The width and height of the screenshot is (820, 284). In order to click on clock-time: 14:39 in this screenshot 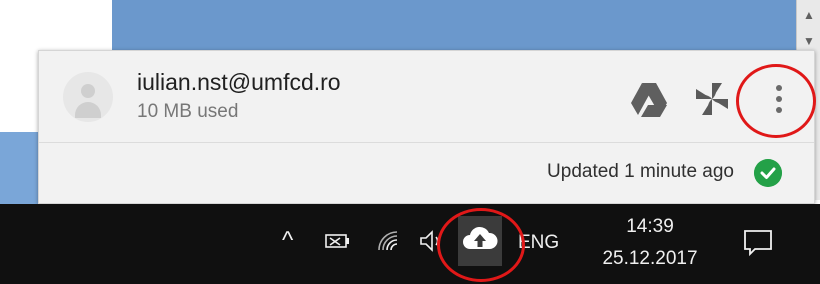, I will do `click(650, 226)`.